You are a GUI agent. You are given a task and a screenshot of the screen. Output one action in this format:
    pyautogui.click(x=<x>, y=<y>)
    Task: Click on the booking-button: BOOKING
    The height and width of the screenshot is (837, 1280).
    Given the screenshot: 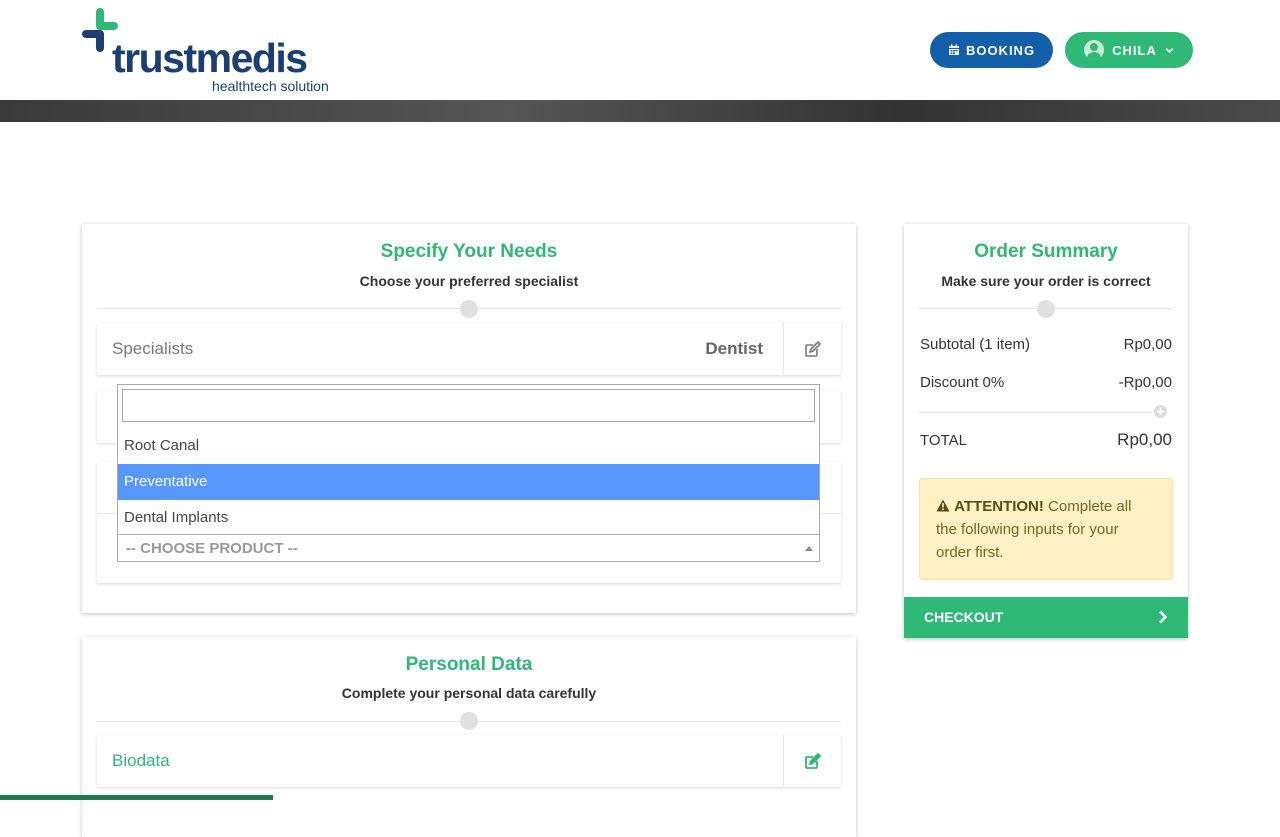 What is the action you would take?
    pyautogui.click(x=991, y=50)
    